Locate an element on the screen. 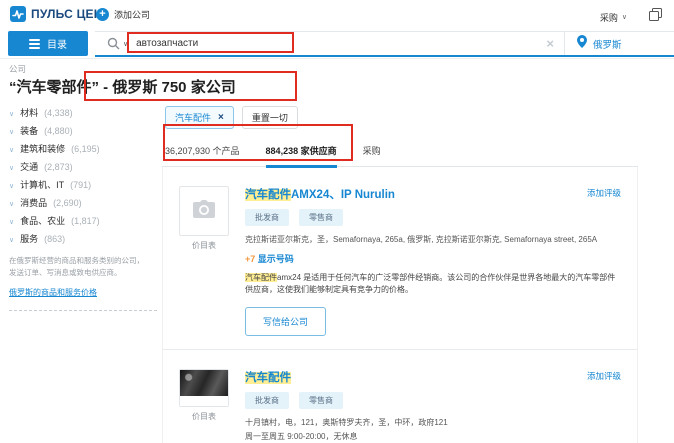 This screenshot has height=443, width=674. write-company-button: 写信给公司 is located at coordinates (286, 321).